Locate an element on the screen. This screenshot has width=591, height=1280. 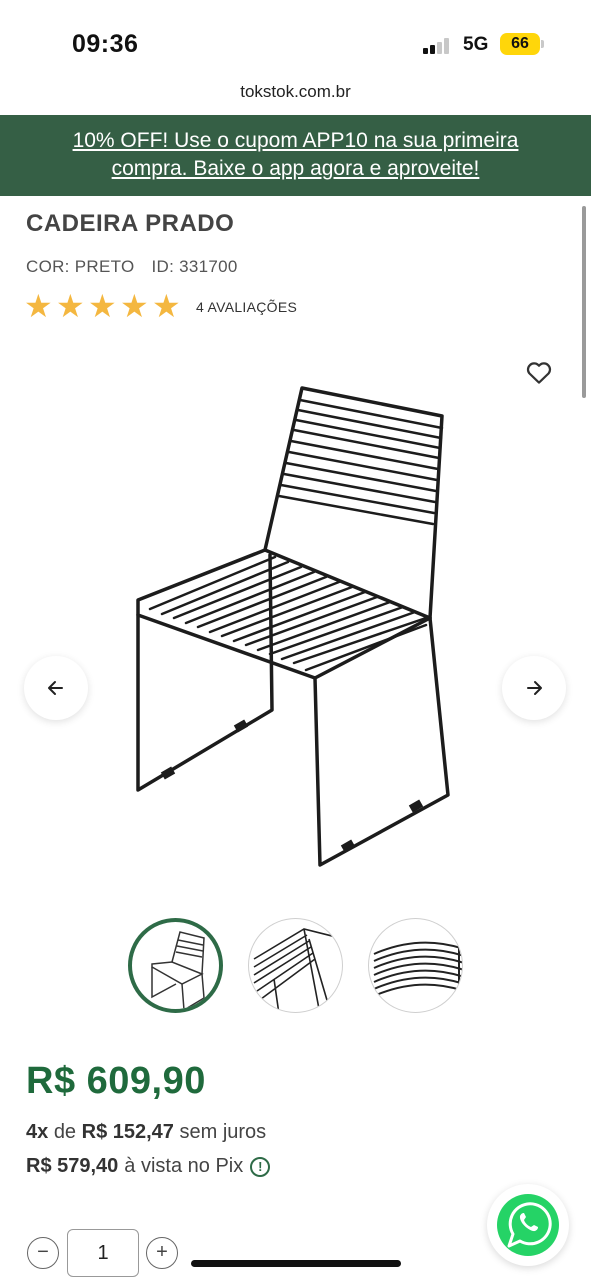
whatsapp-button is located at coordinates (528, 1225).